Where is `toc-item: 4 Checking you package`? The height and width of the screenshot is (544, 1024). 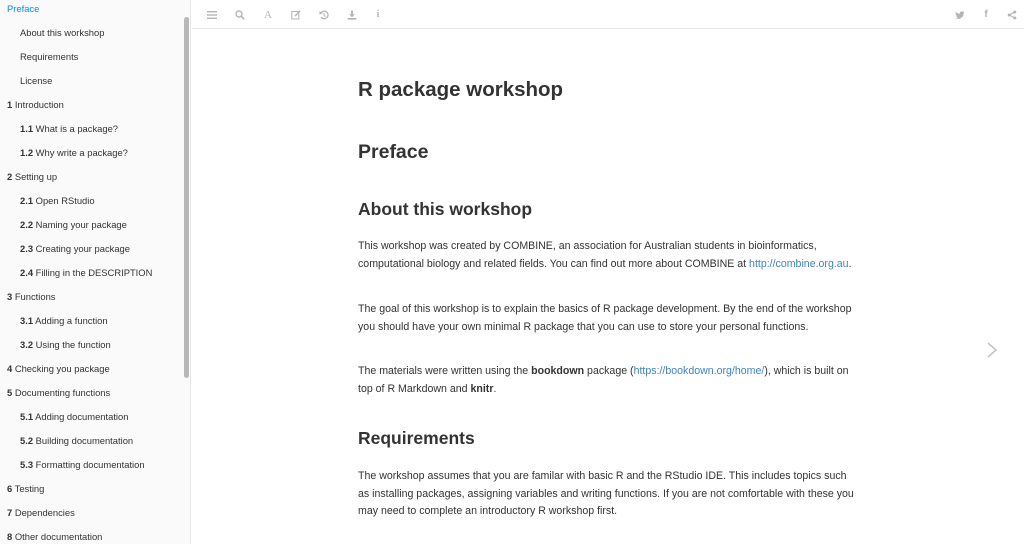
toc-item: 4 Checking you package is located at coordinates (58, 369).